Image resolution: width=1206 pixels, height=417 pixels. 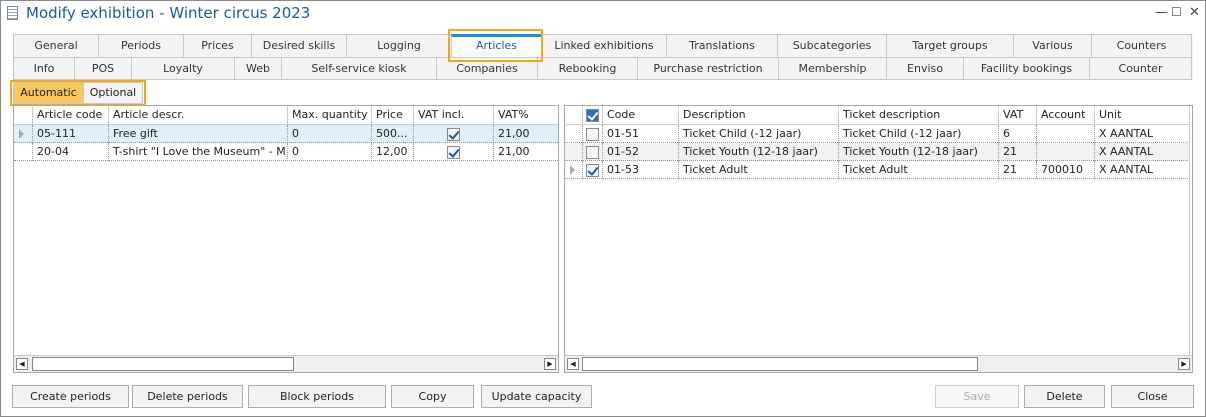 What do you see at coordinates (453, 115) in the screenshot?
I see `column-header: VAT incl.` at bounding box center [453, 115].